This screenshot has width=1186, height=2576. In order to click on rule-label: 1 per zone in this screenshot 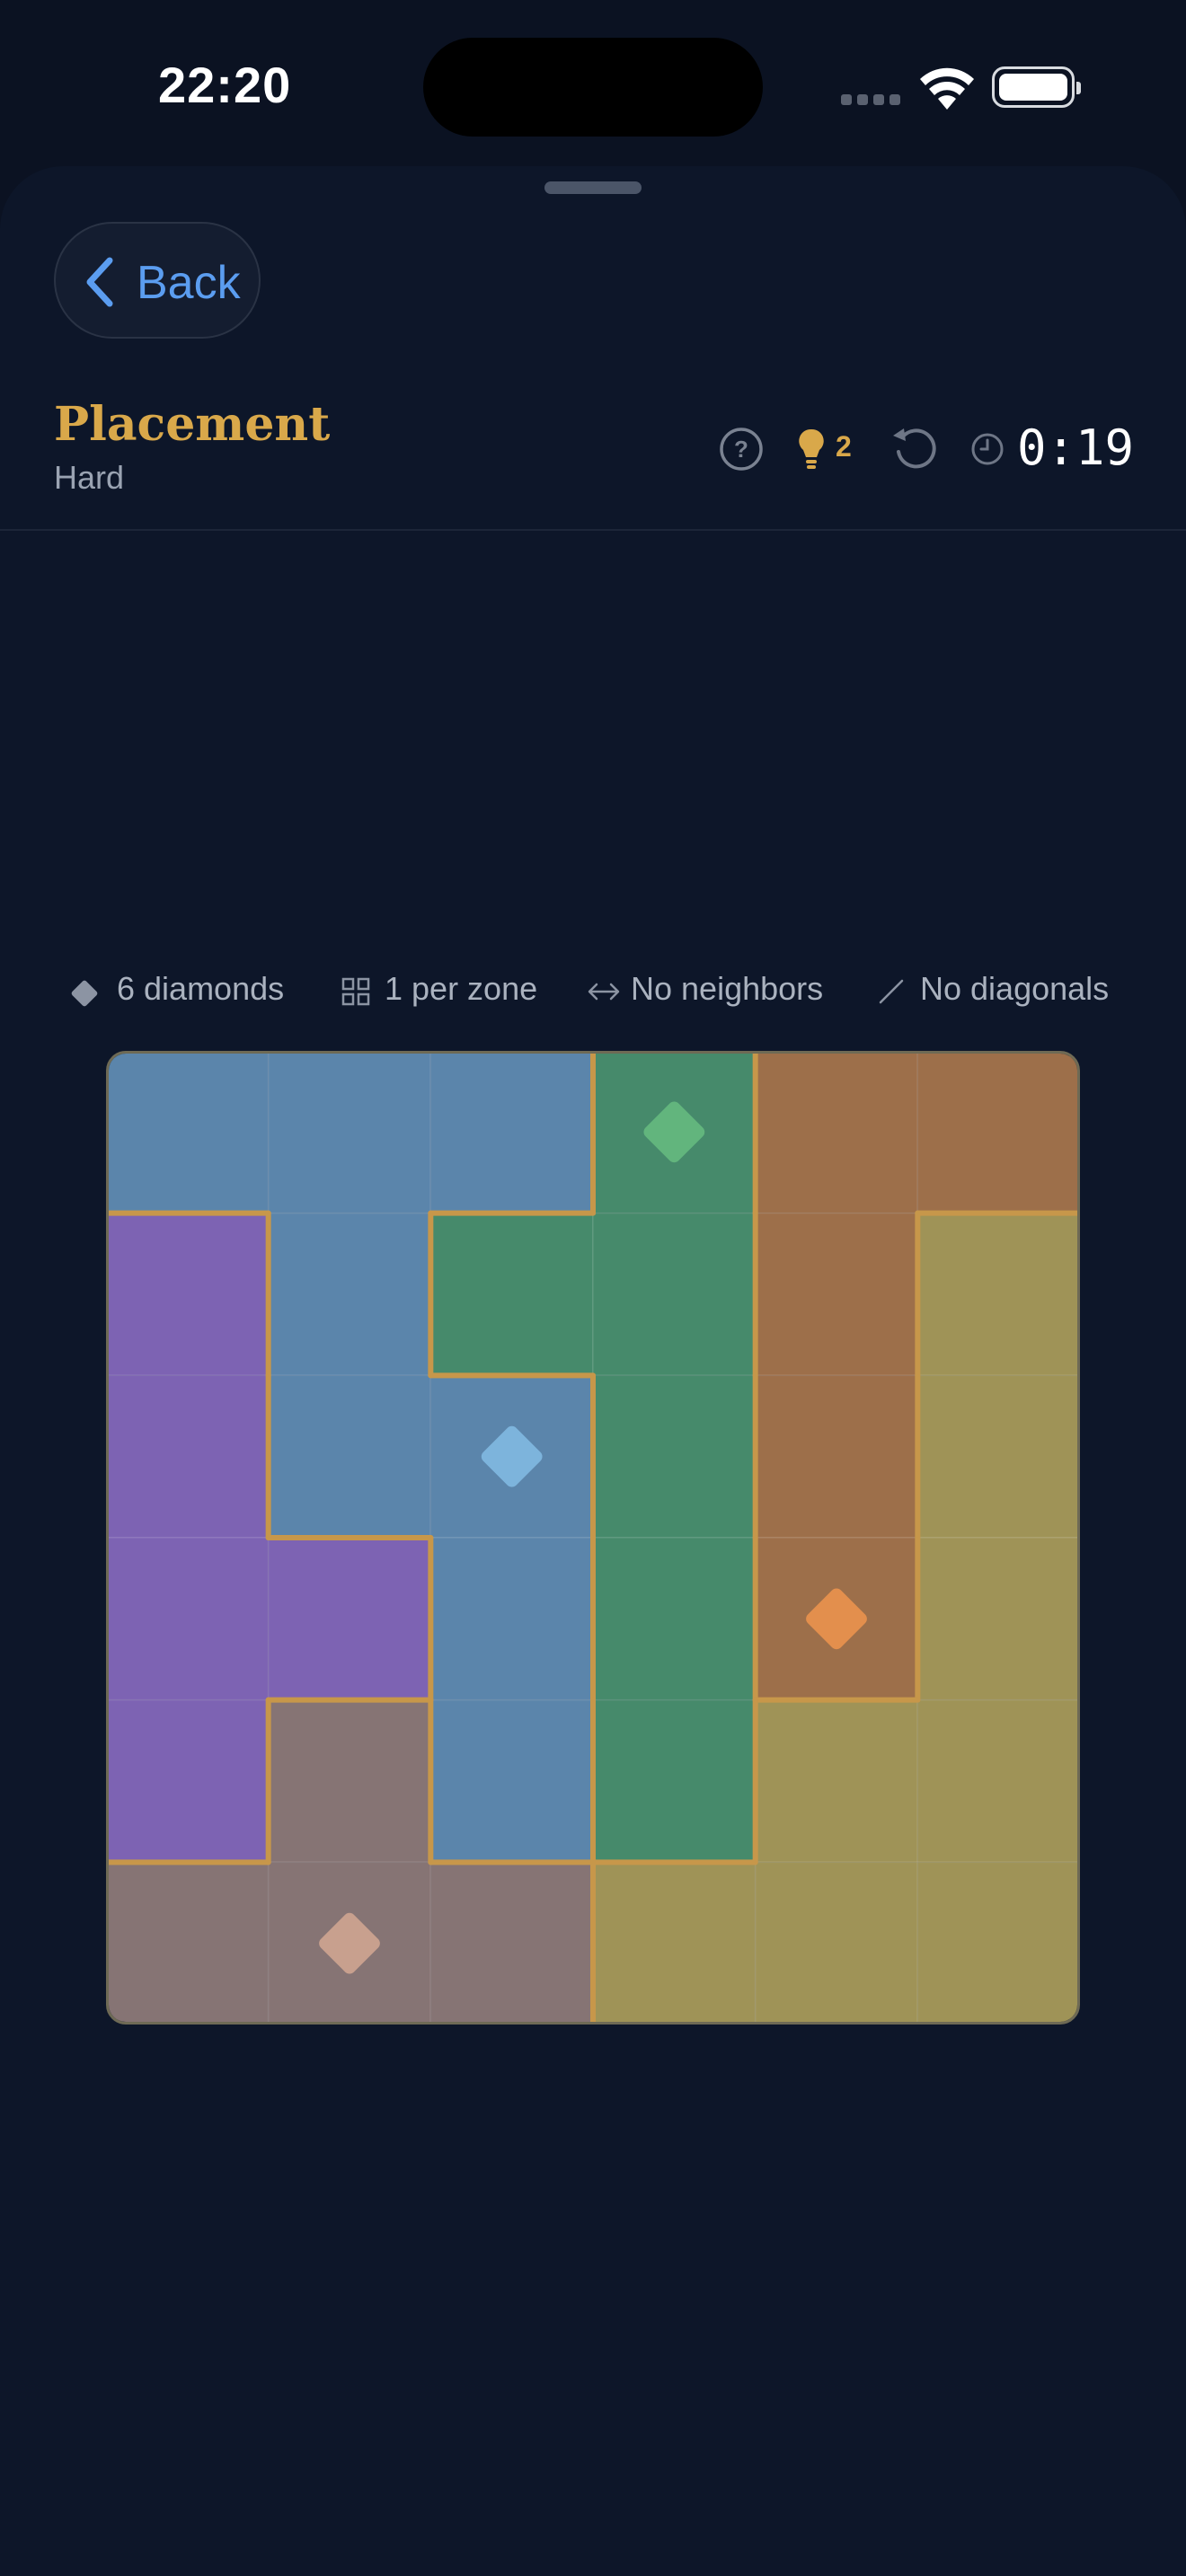, I will do `click(461, 988)`.